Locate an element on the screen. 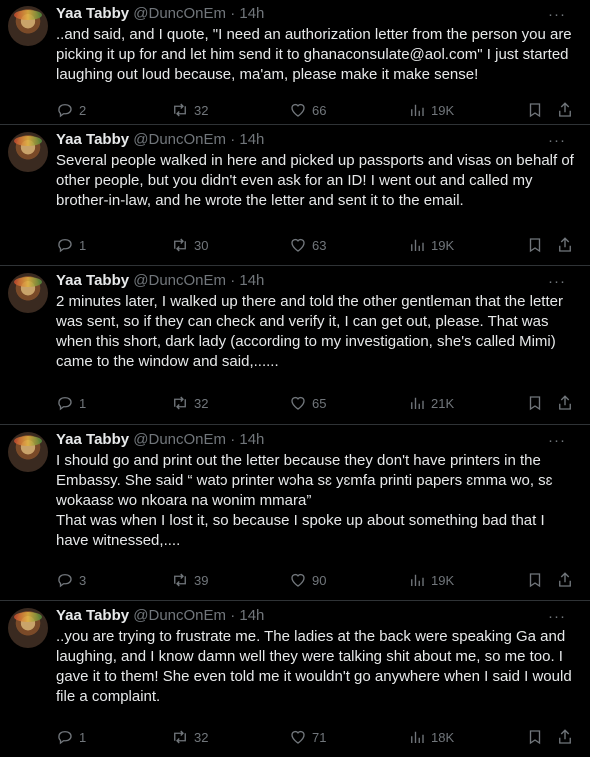 The image size is (590, 757). tweet-actions: 1 30 63 19K is located at coordinates (316, 245).